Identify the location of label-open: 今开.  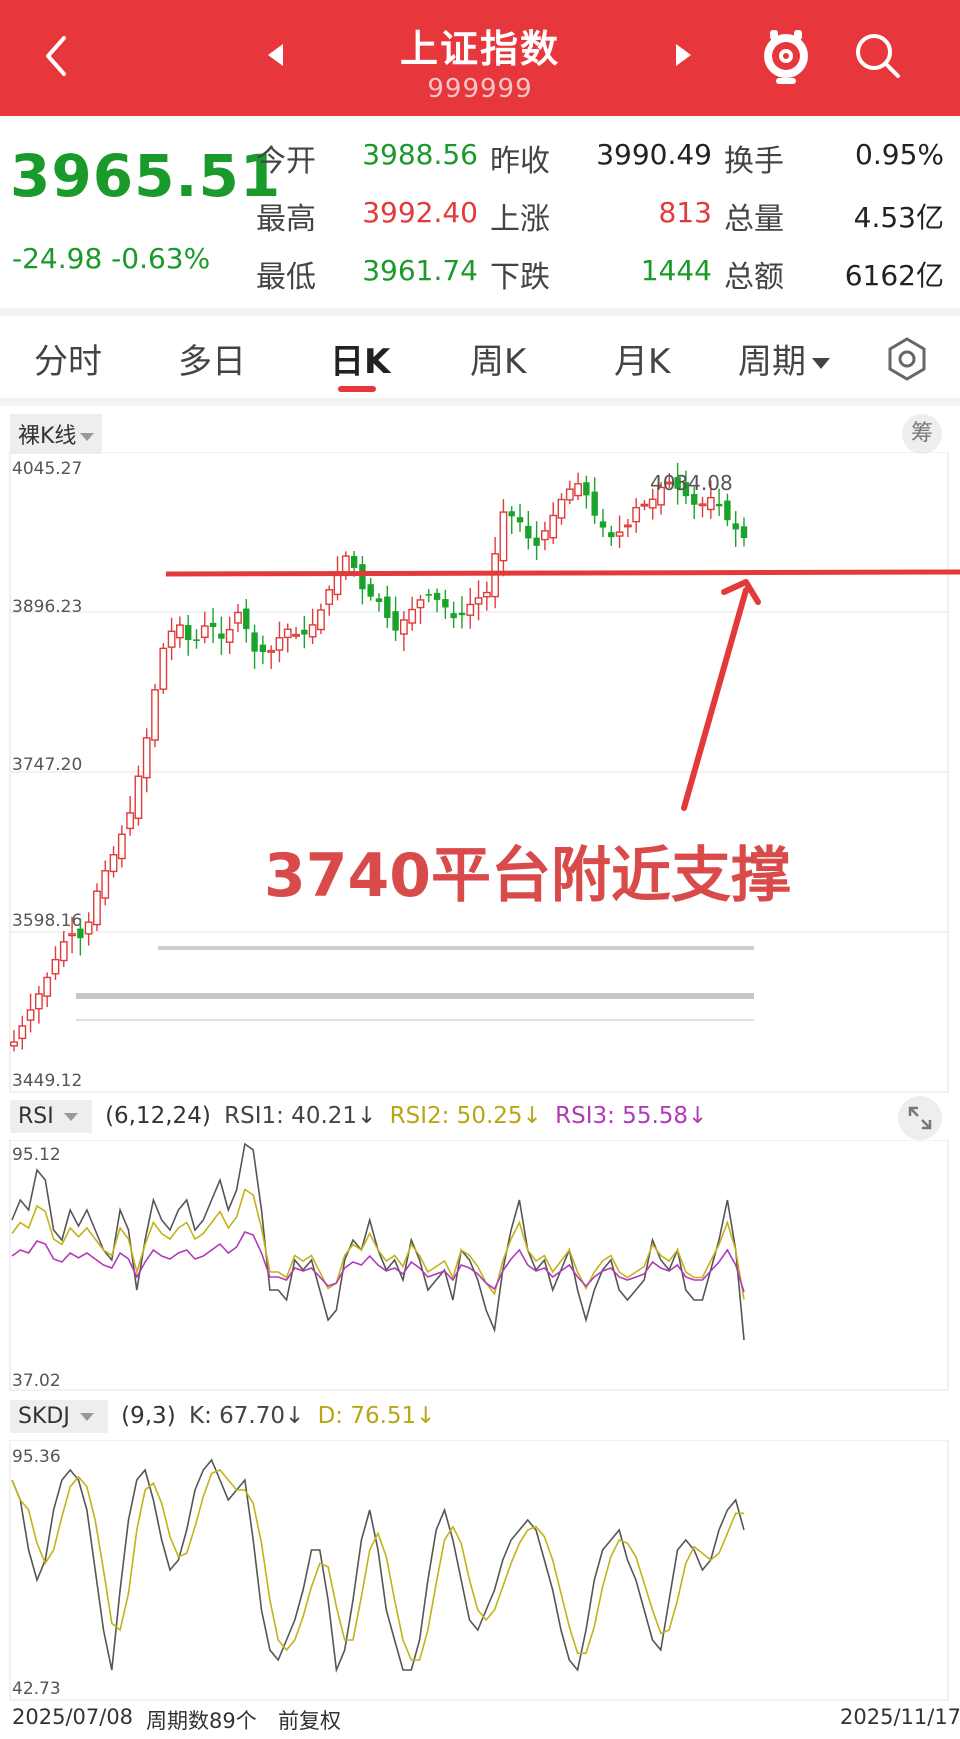
(286, 161).